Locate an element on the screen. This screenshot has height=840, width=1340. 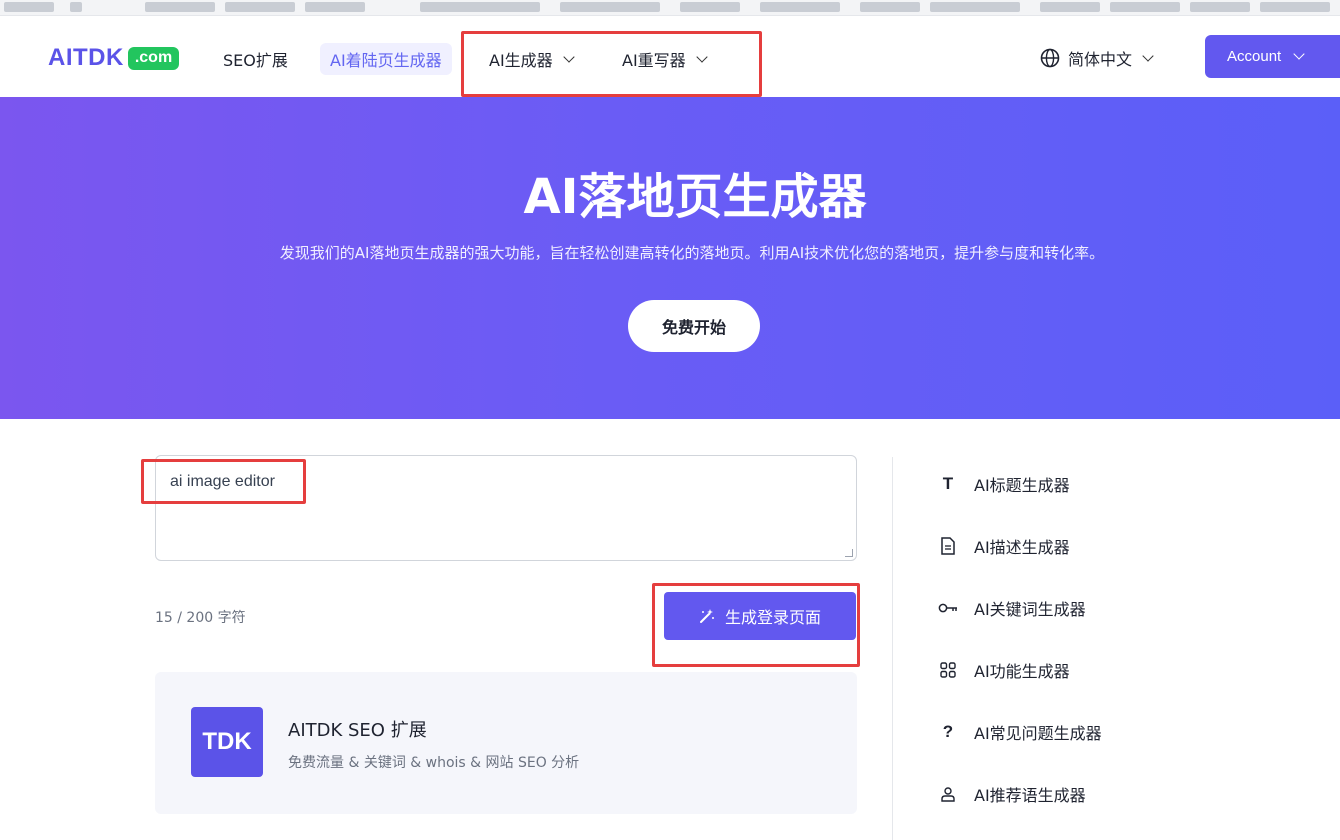
browser-bookmark-bar is located at coordinates (670, 8).